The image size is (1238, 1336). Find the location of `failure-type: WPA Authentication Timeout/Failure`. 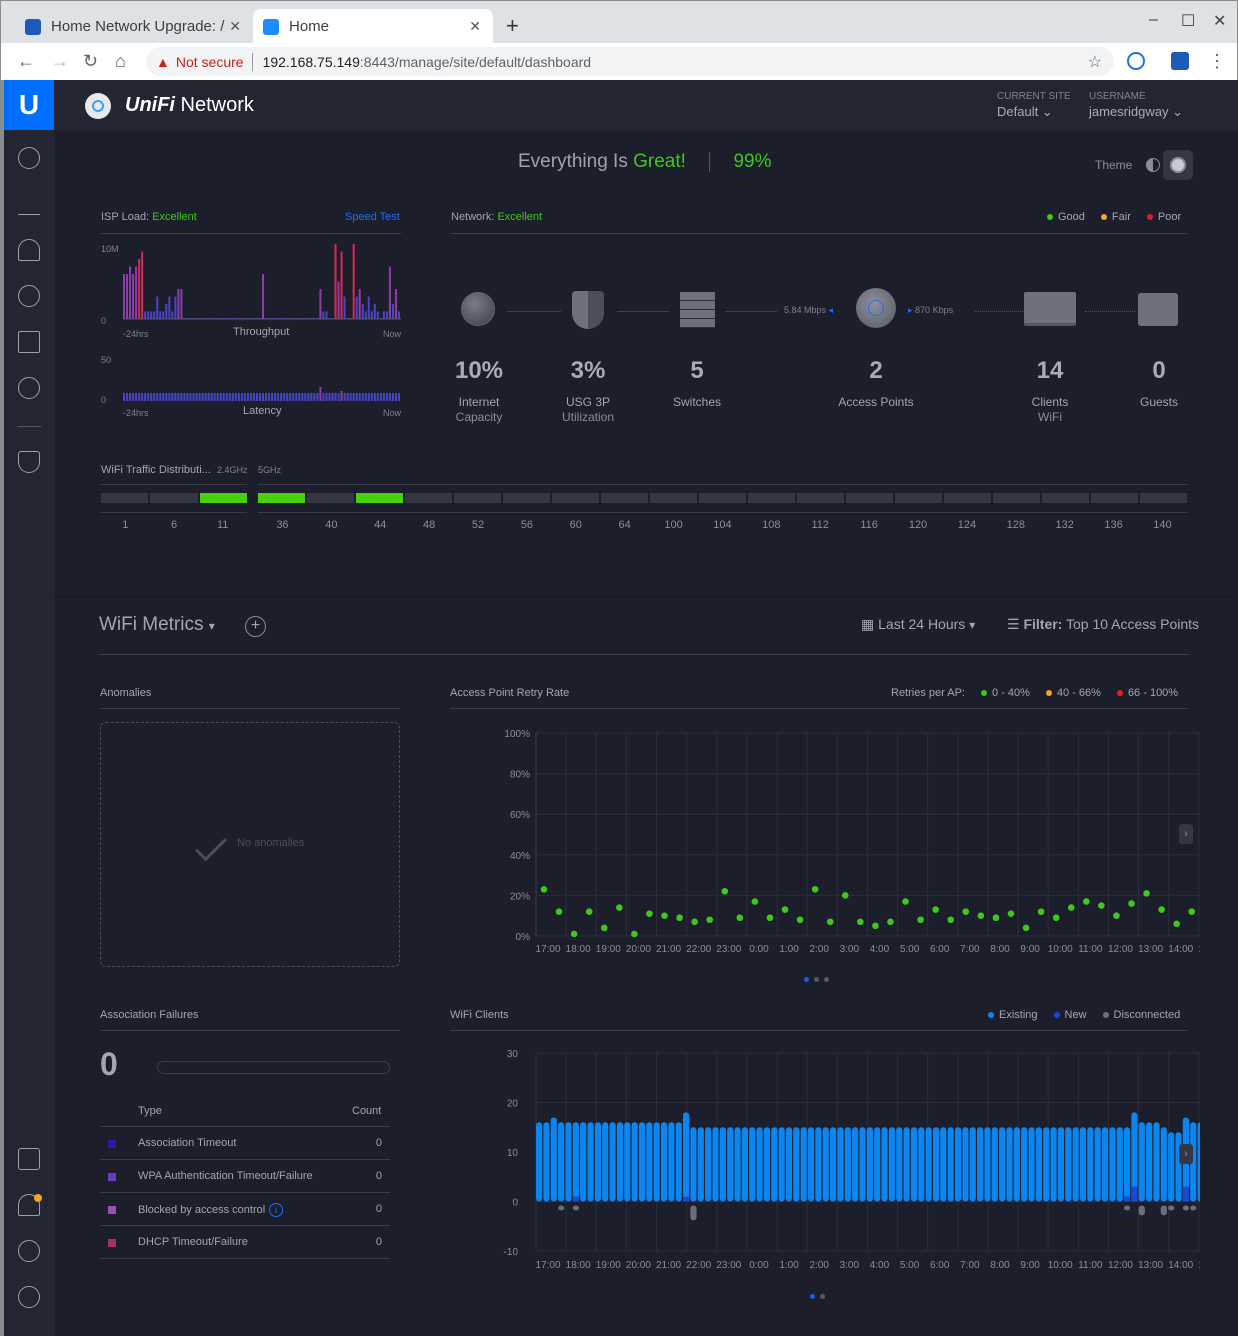

failure-type: WPA Authentication Timeout/Failure is located at coordinates (225, 1176).